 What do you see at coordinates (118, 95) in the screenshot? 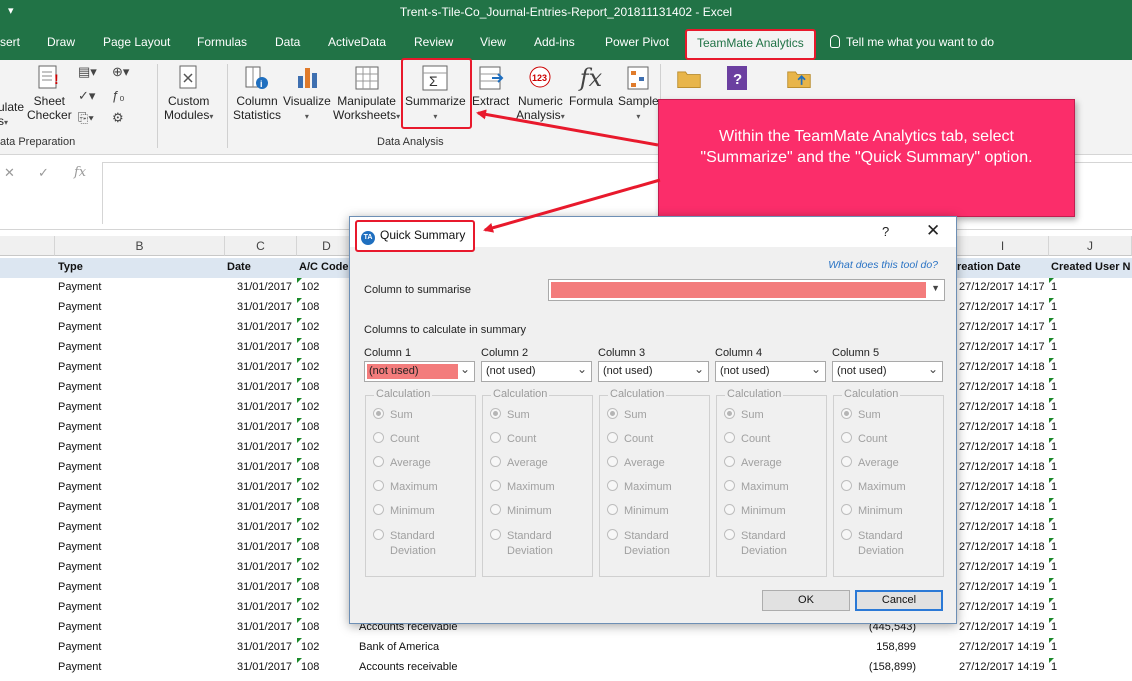
I see `fx0-icon: ƒ₀` at bounding box center [118, 95].